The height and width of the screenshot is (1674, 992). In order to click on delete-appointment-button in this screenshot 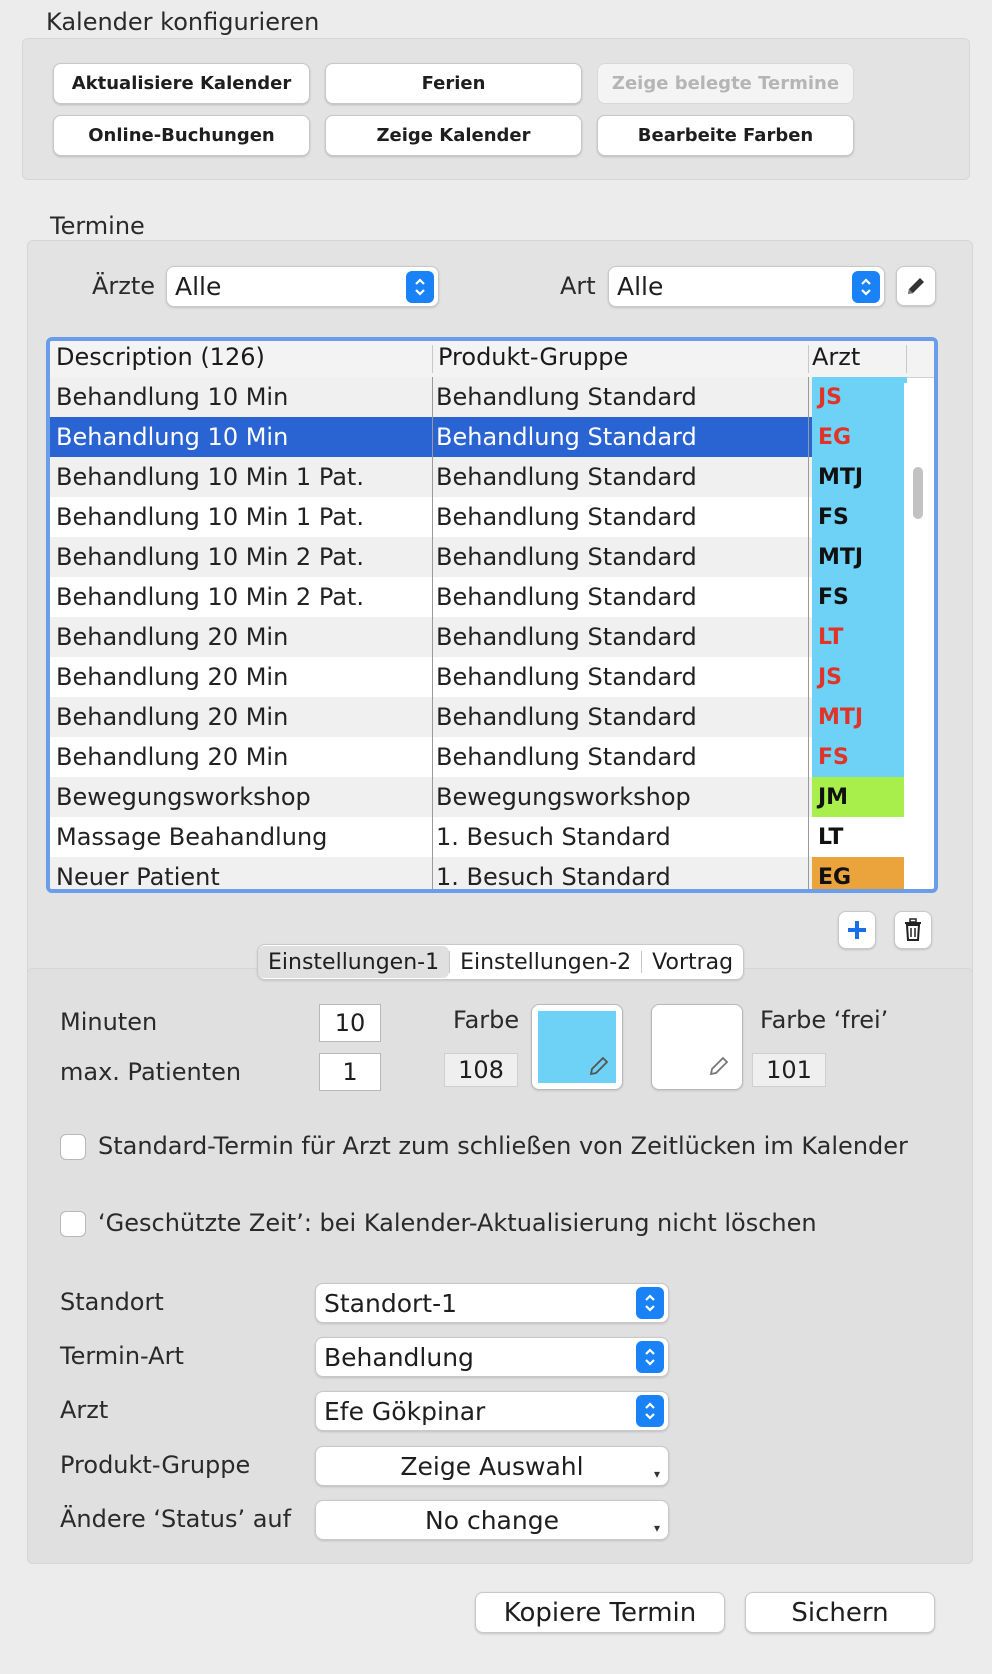, I will do `click(913, 930)`.